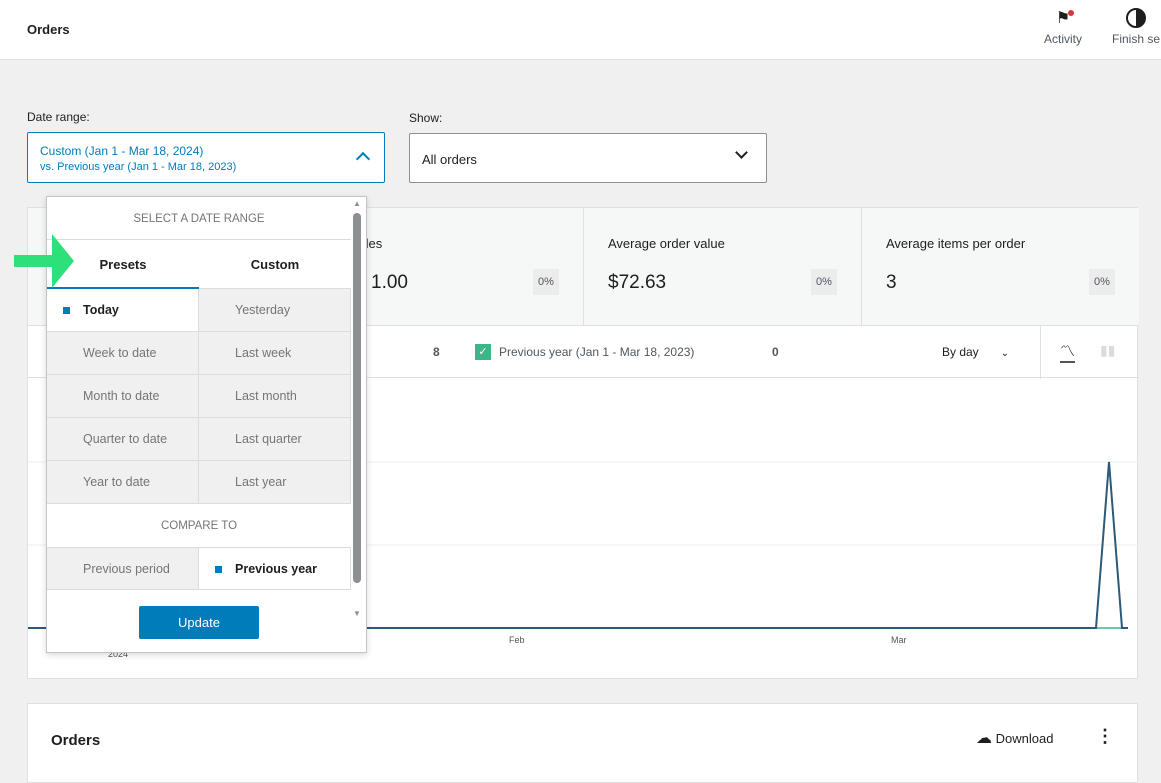 The width and height of the screenshot is (1161, 783). I want to click on show-select: All orders, so click(588, 158).